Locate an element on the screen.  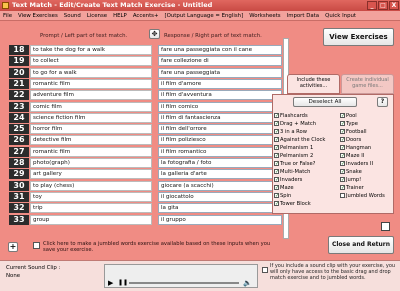
prompt-input: detective film is located at coordinates (91, 140).